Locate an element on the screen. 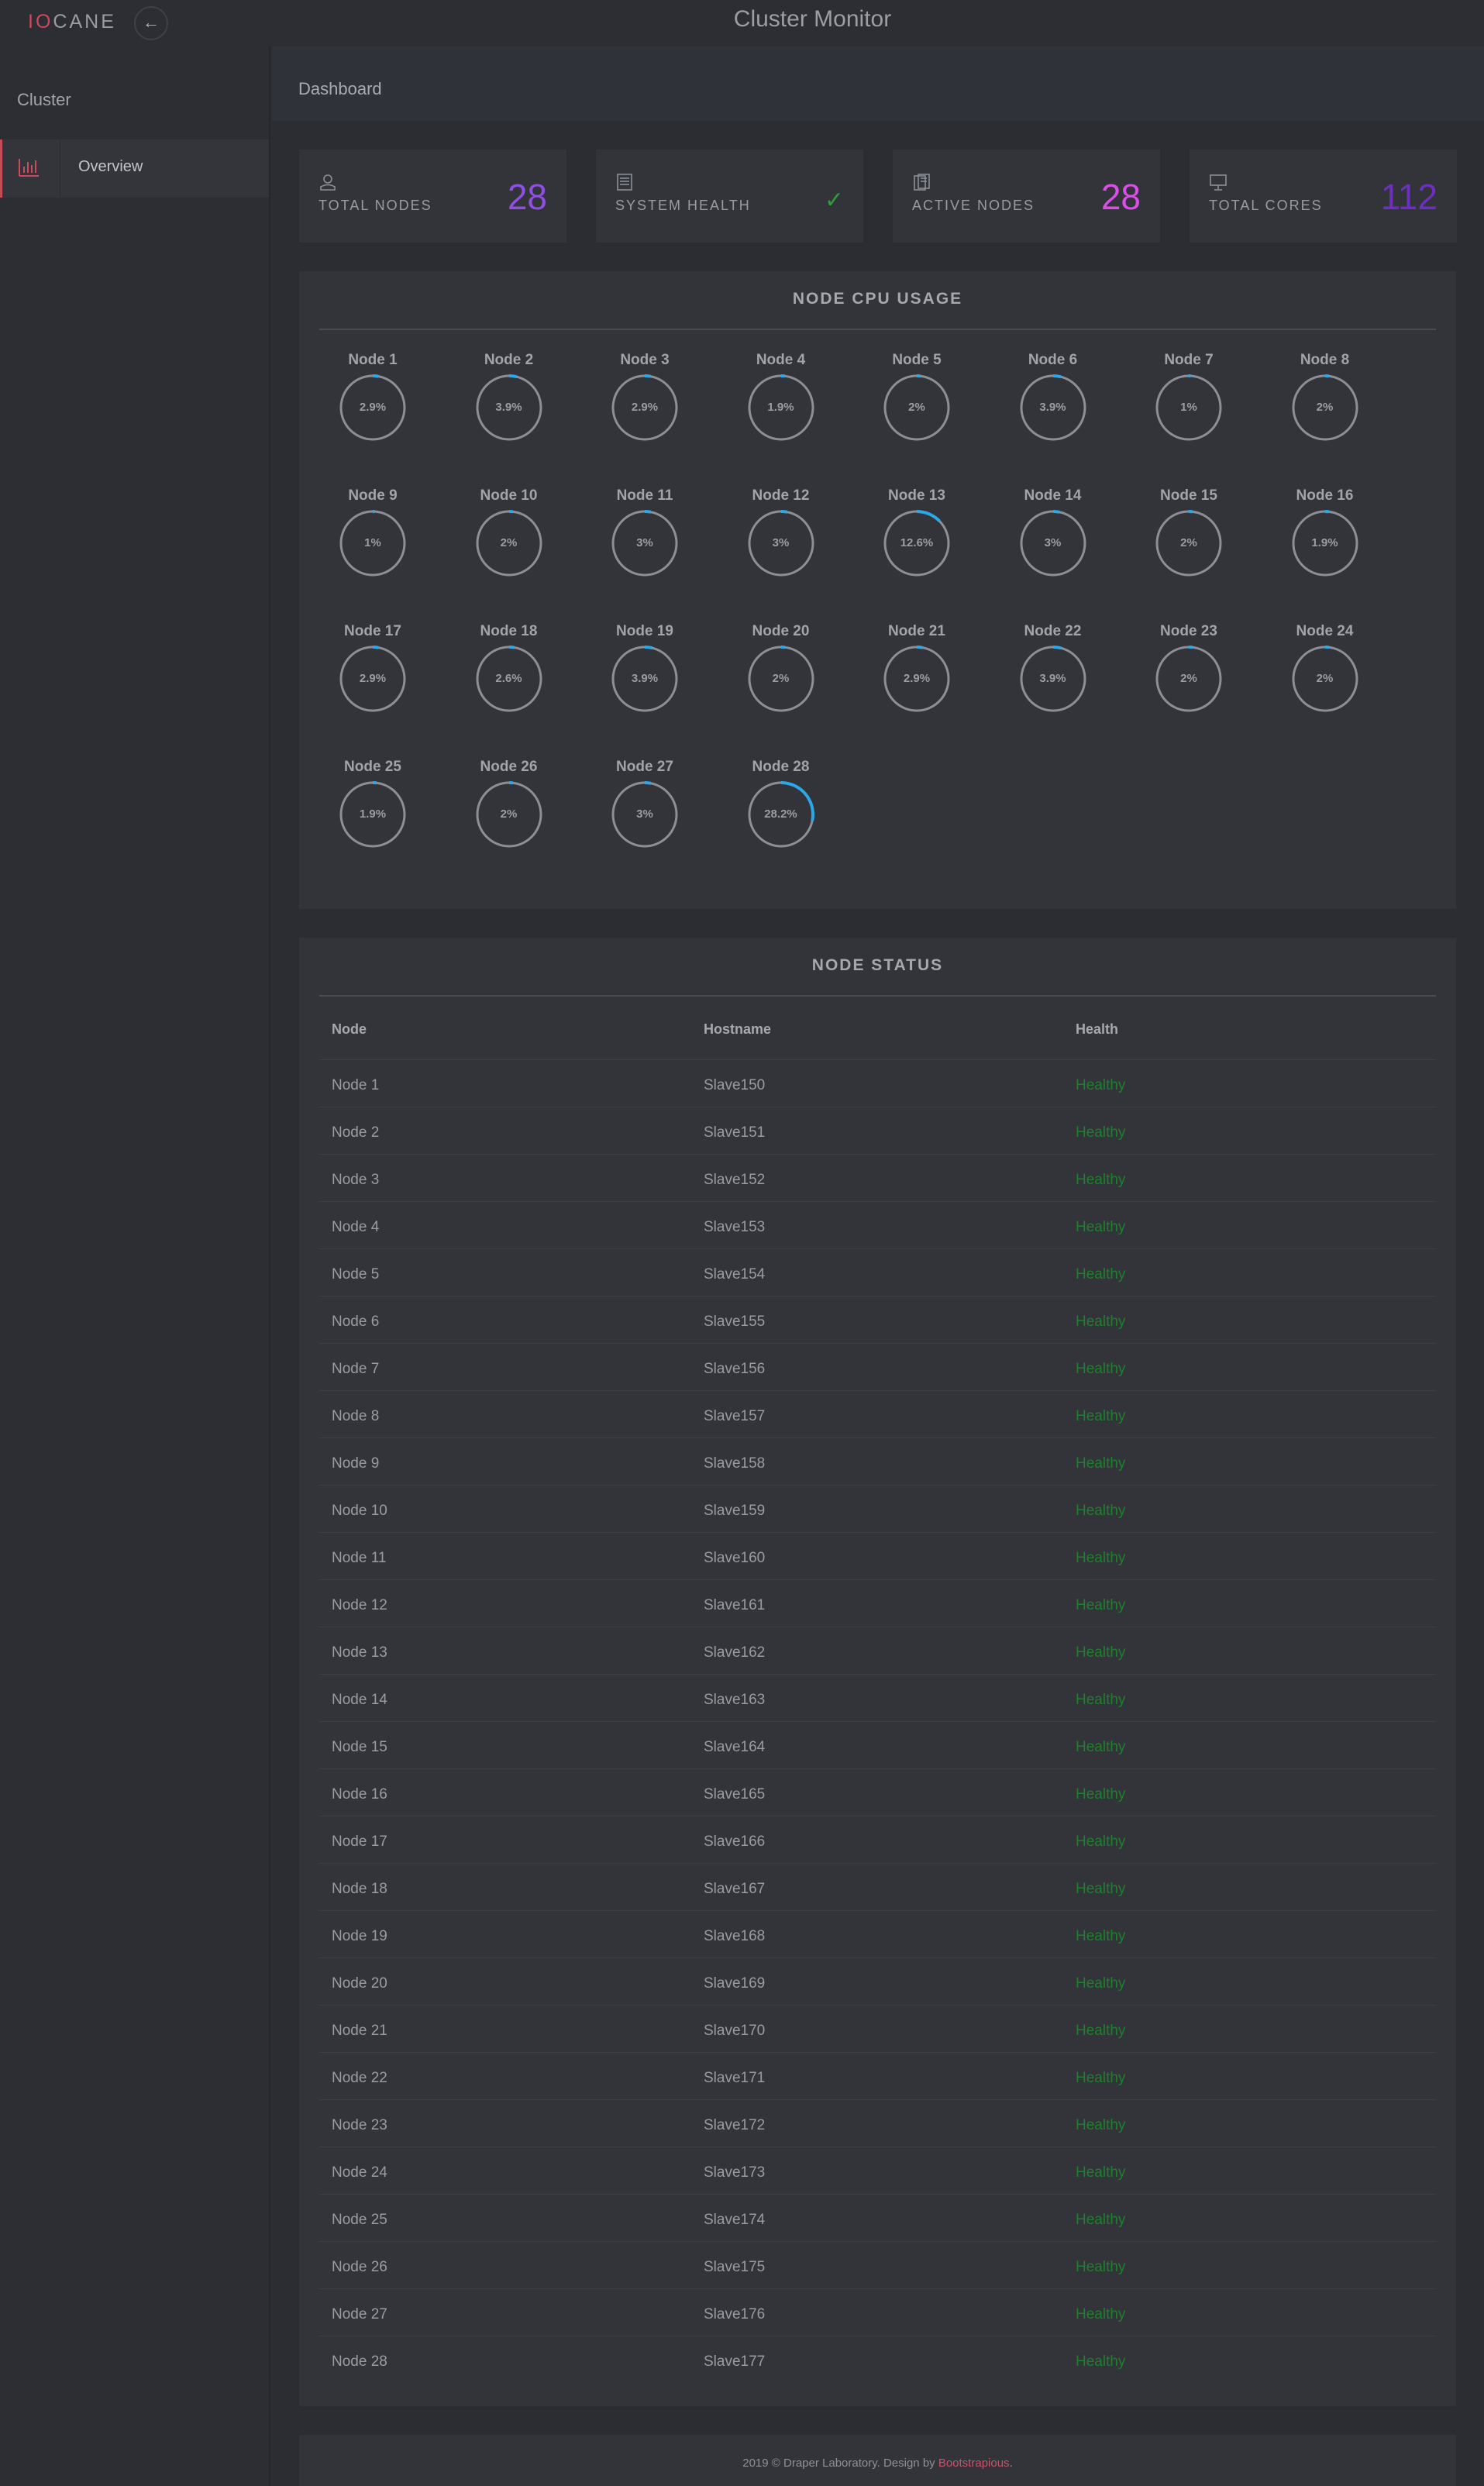 Image resolution: width=1484 pixels, height=2486 pixels. cpu-gauge: Node 17 2.9% is located at coordinates (373, 691).